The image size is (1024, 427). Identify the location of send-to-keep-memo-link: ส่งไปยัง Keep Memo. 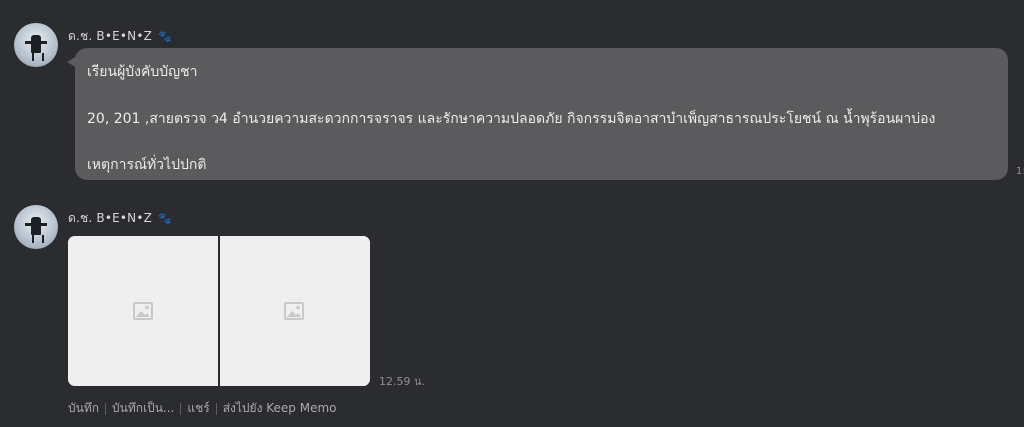
(280, 408).